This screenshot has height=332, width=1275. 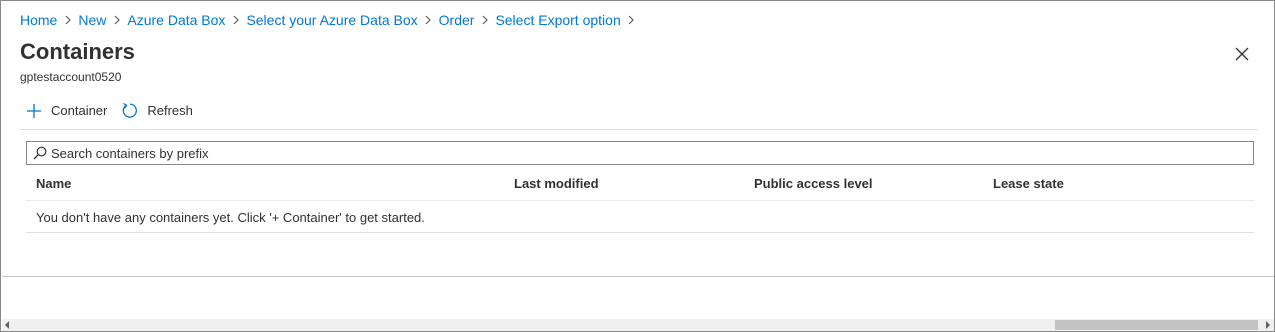 I want to click on refresh-label: Refresh, so click(x=170, y=110).